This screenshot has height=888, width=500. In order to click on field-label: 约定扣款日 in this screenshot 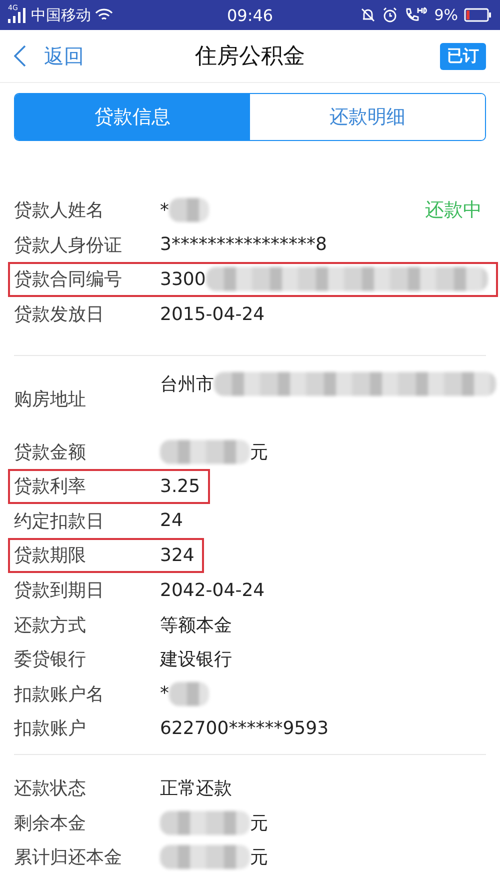, I will do `click(59, 521)`.